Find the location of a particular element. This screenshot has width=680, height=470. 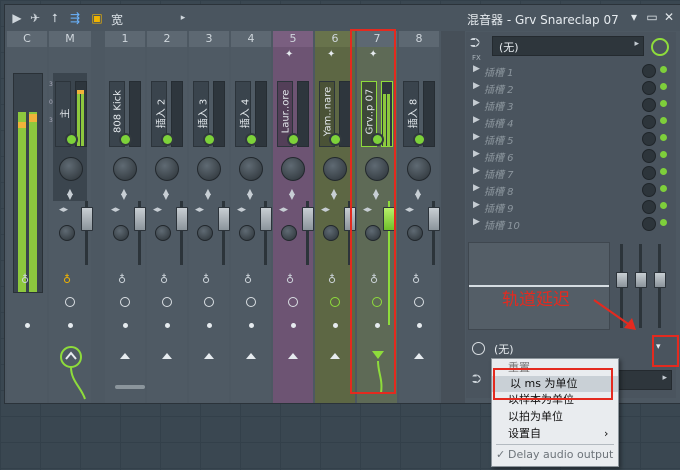

fx-slot: ▶ 插槽 3 is located at coordinates (571, 104).